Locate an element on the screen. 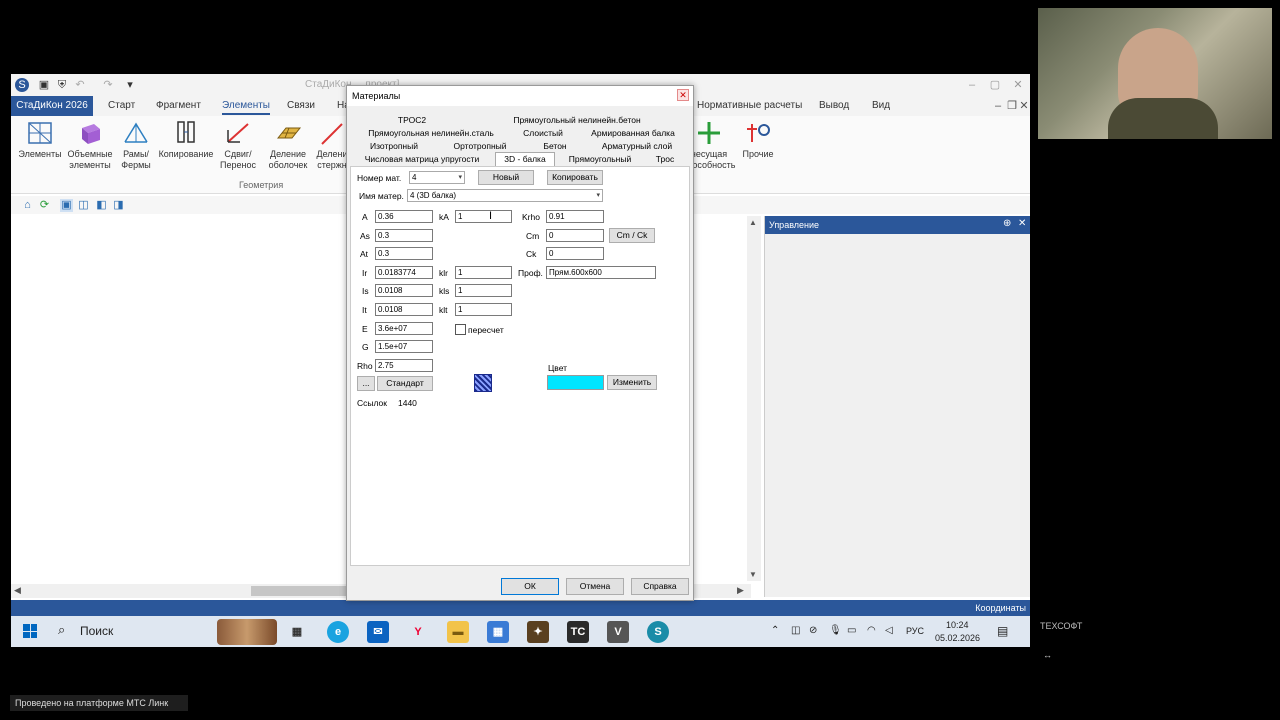 Image resolution: width=1280 pixels, height=720 pixels. expand-icon: ↔ is located at coordinates (1050, 655).